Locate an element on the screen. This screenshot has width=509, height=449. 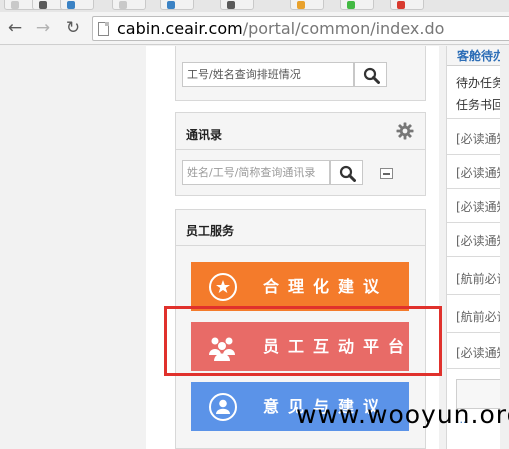
url-text: cabin.ceair.com/portal/common/index.do is located at coordinates (280, 28).